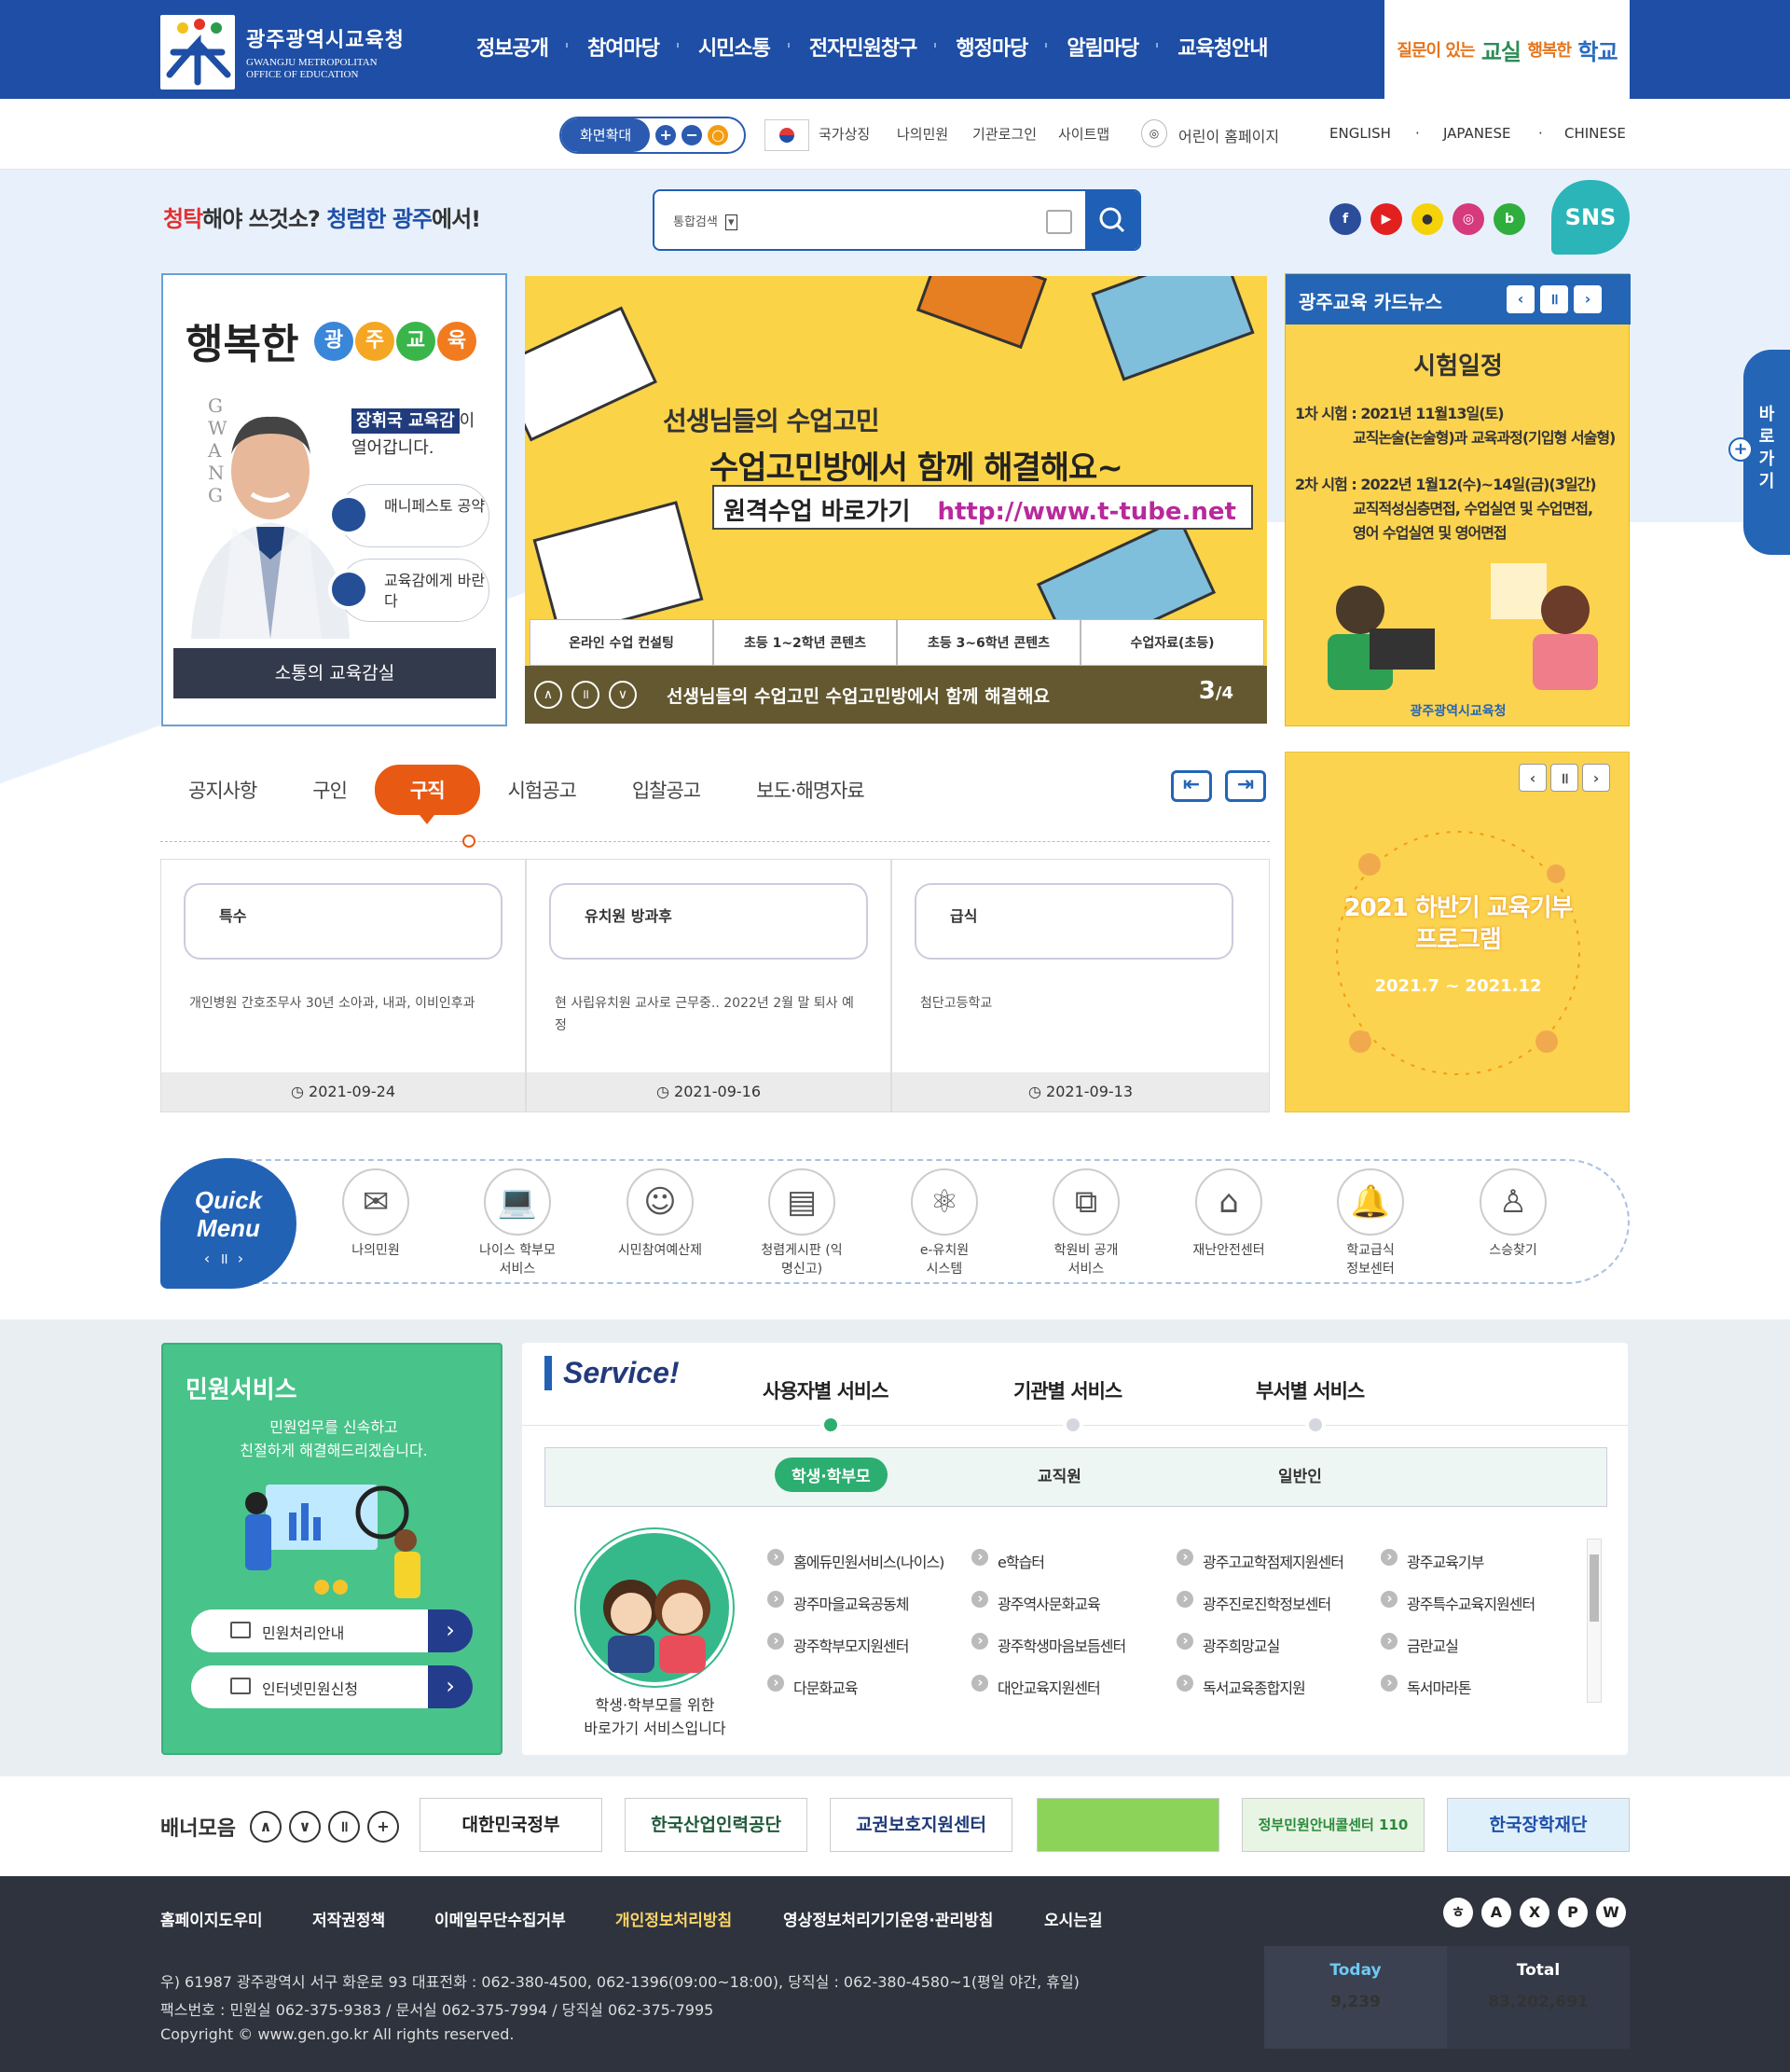 The image size is (1790, 2072). Describe the element at coordinates (1426, 1686) in the screenshot. I see `service-link: 독서마라톤` at that location.